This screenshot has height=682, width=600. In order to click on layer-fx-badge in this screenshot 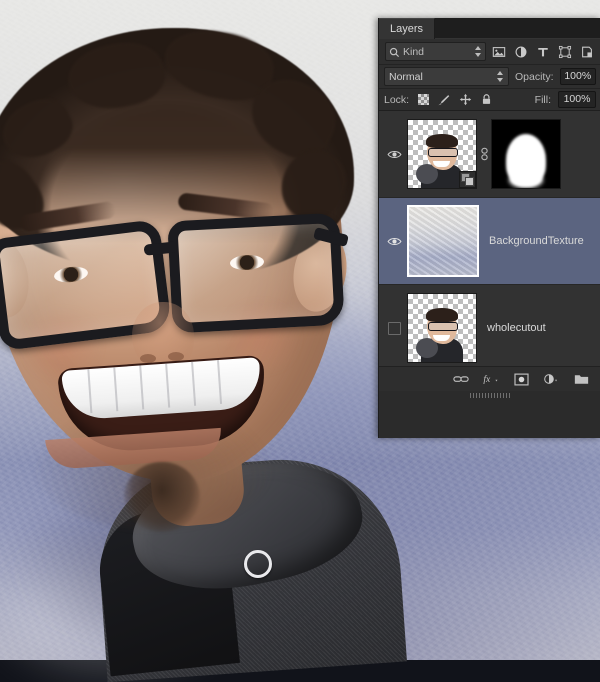, I will do `click(467, 179)`.